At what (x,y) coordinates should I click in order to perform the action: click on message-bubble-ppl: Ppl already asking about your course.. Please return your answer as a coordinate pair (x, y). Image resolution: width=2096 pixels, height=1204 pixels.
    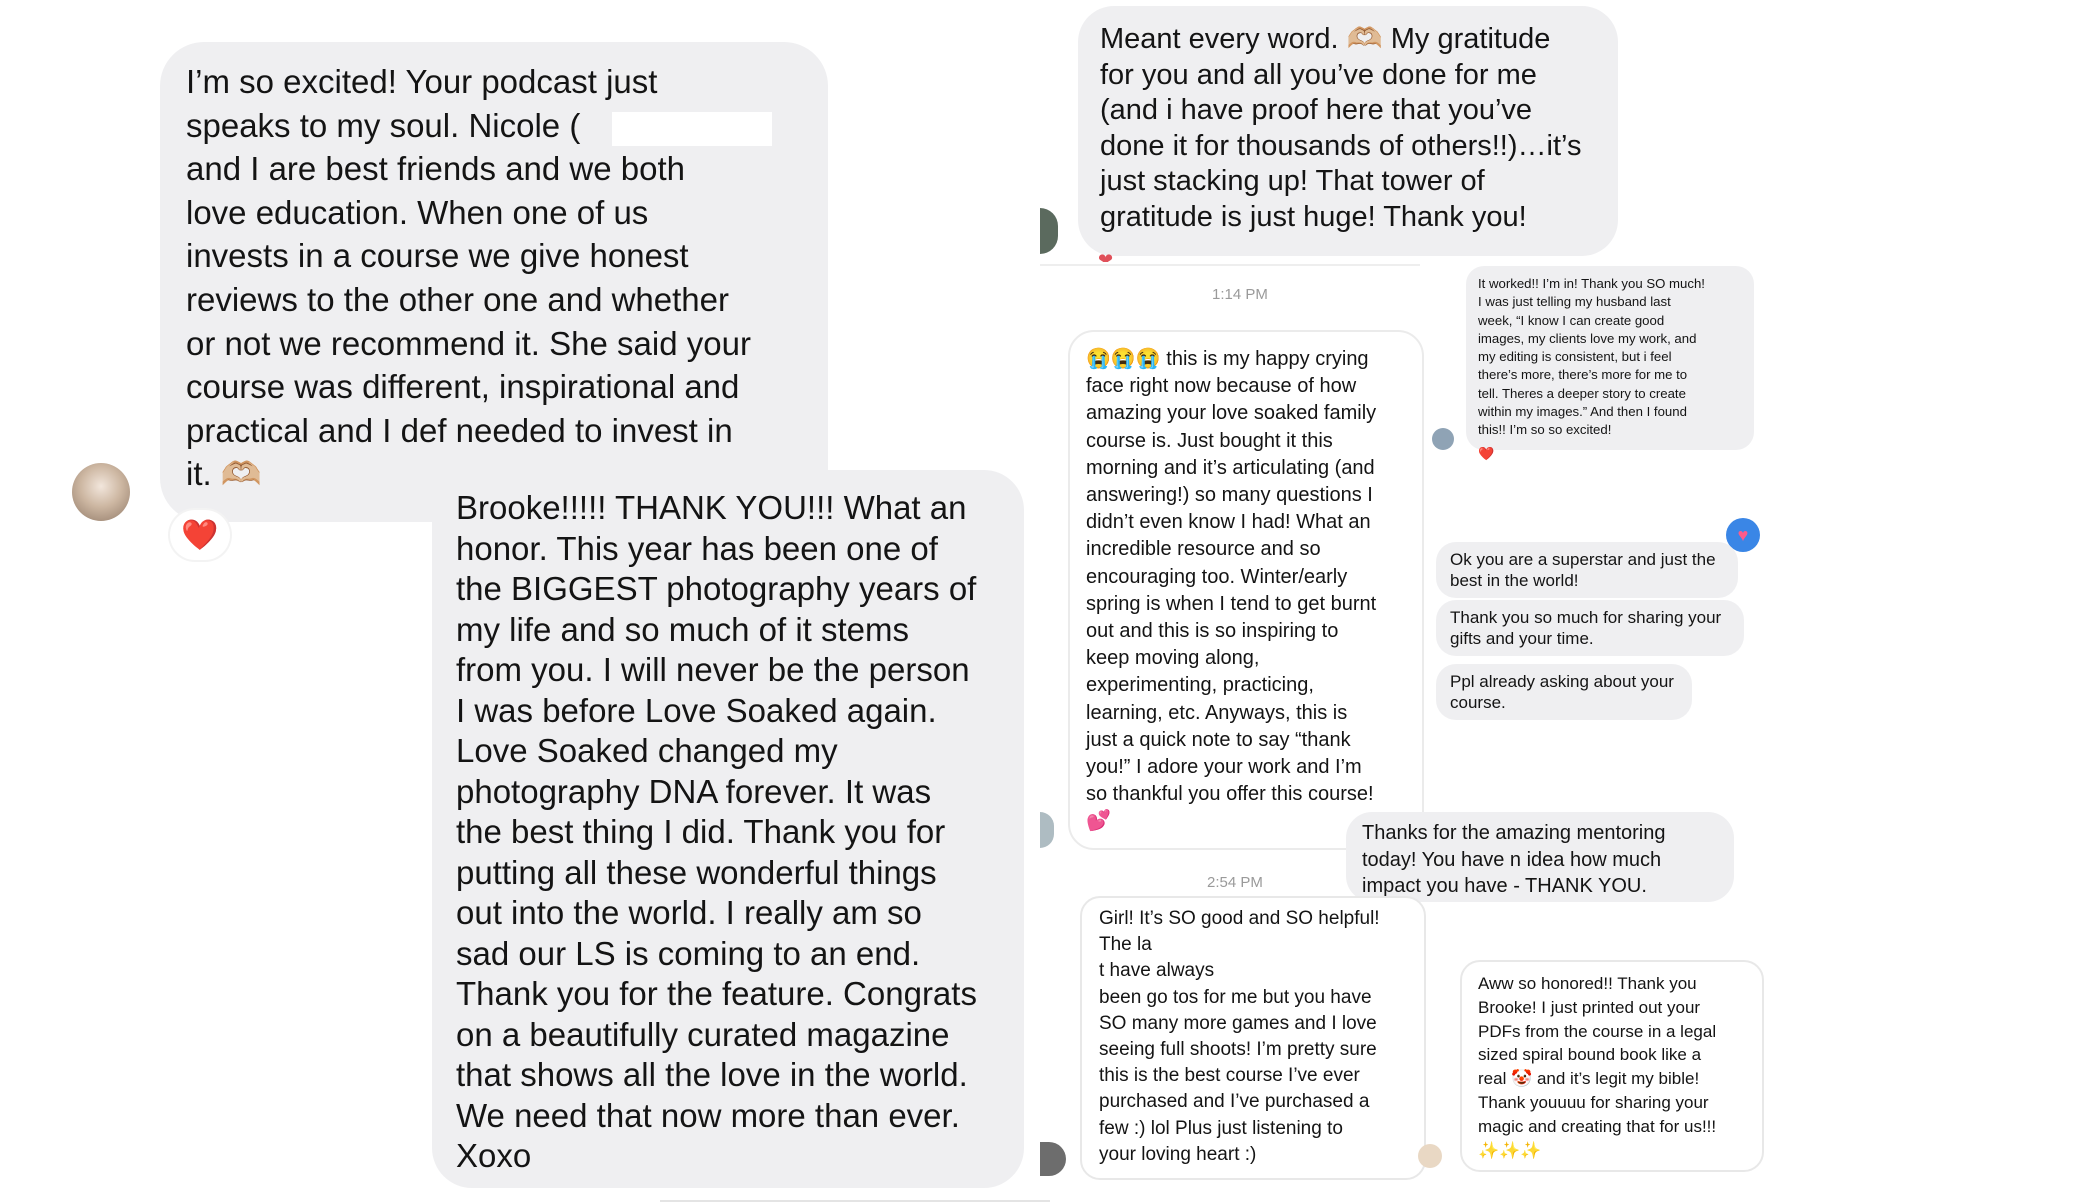
    Looking at the image, I should click on (1564, 692).